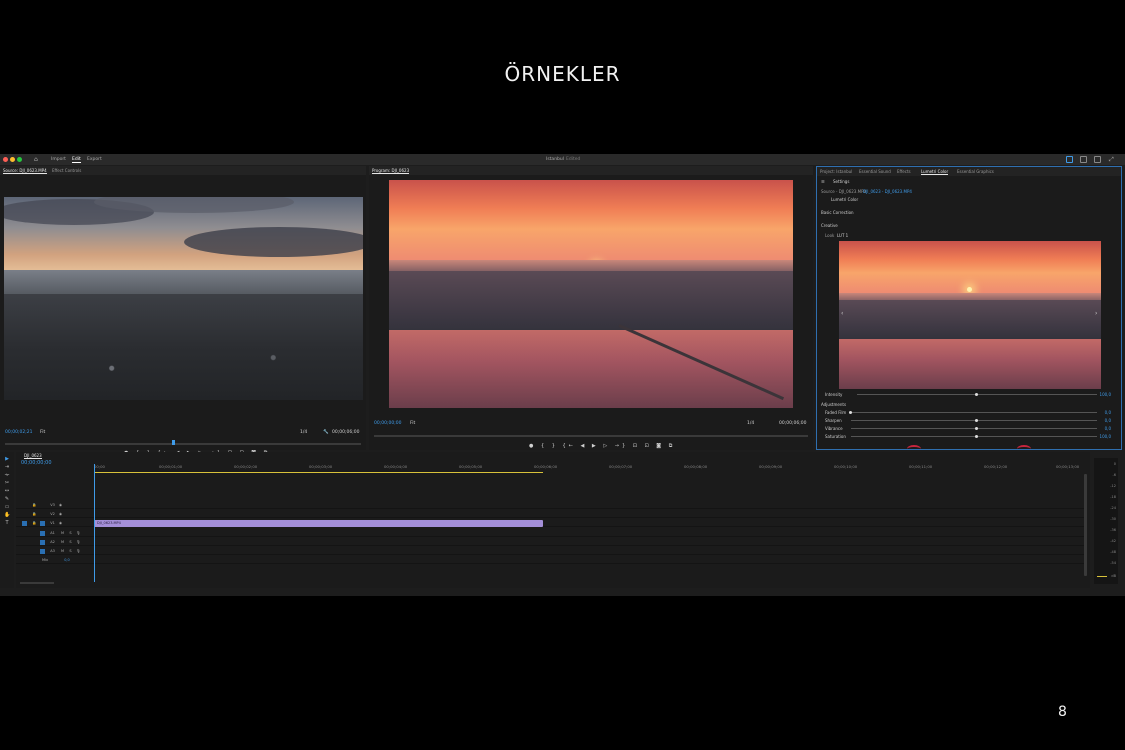  Describe the element at coordinates (94, 159) in the screenshot. I see `workspace-tab-export: Export` at that location.